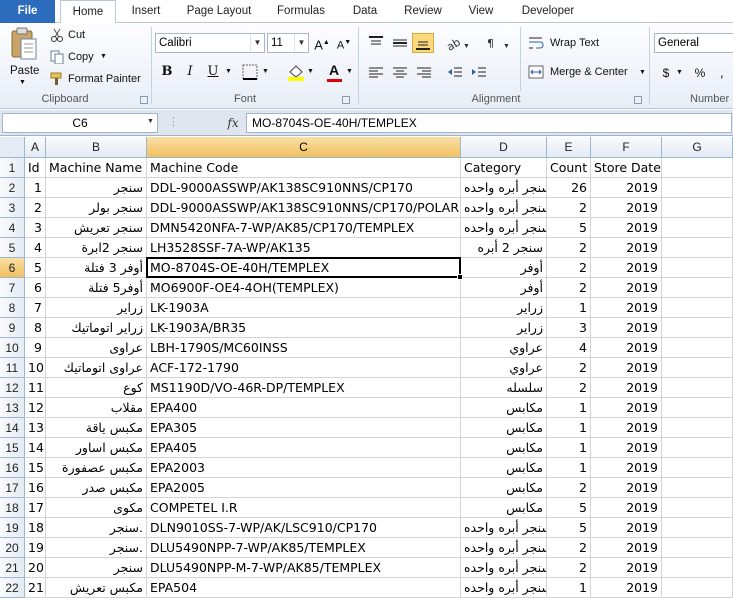  Describe the element at coordinates (304, 568) in the screenshot. I see `cell: DLU5490NPP-M-7-WP/AK85/TEMPLEX` at that location.